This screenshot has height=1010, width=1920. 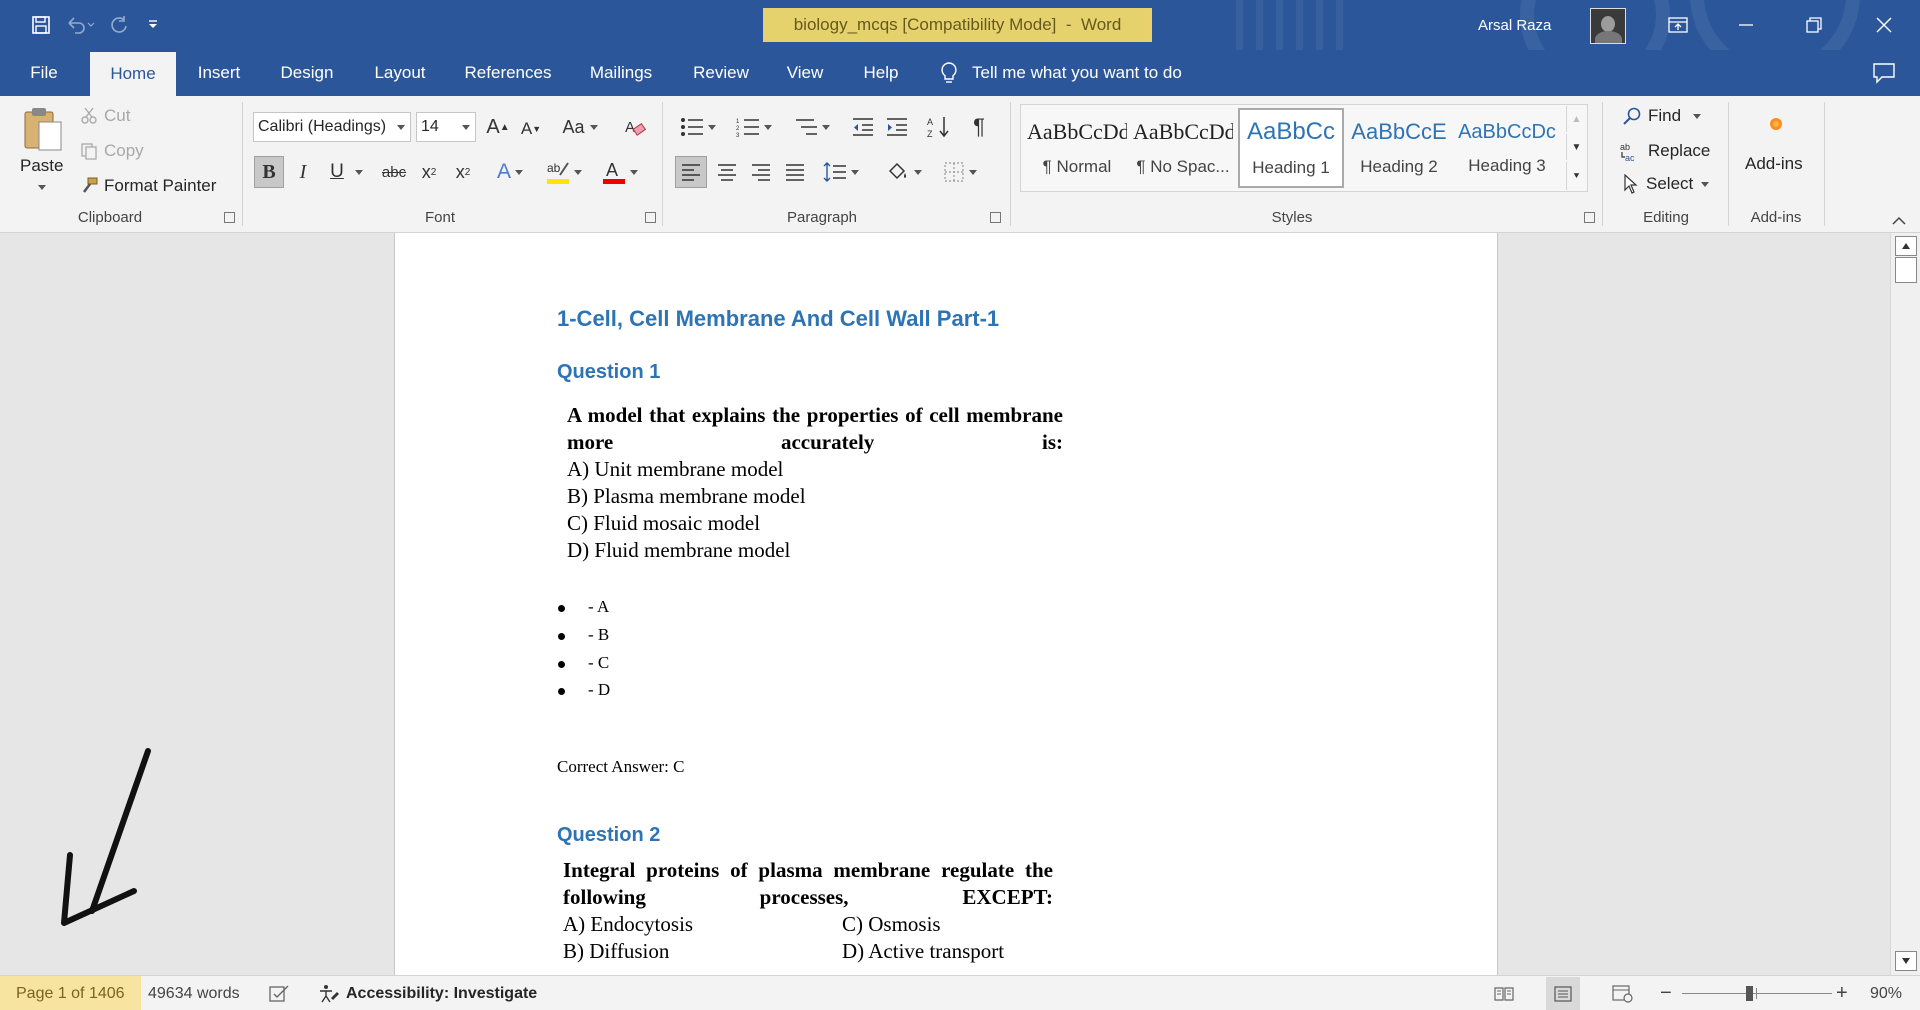 What do you see at coordinates (1662, 116) in the screenshot?
I see `find-button: Find` at bounding box center [1662, 116].